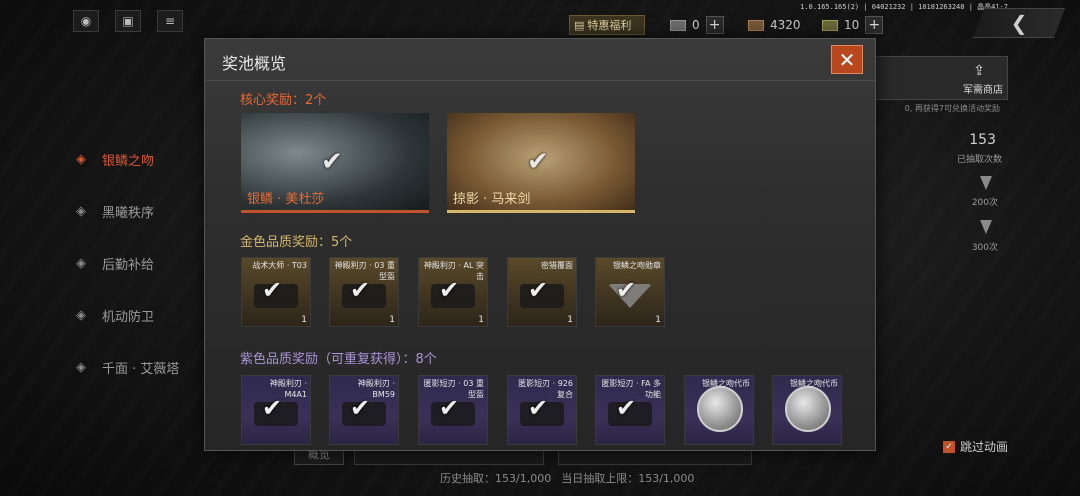 This screenshot has height=496, width=1080. What do you see at coordinates (128, 317) in the screenshot?
I see `menu-item-label: 机动防卫` at bounding box center [128, 317].